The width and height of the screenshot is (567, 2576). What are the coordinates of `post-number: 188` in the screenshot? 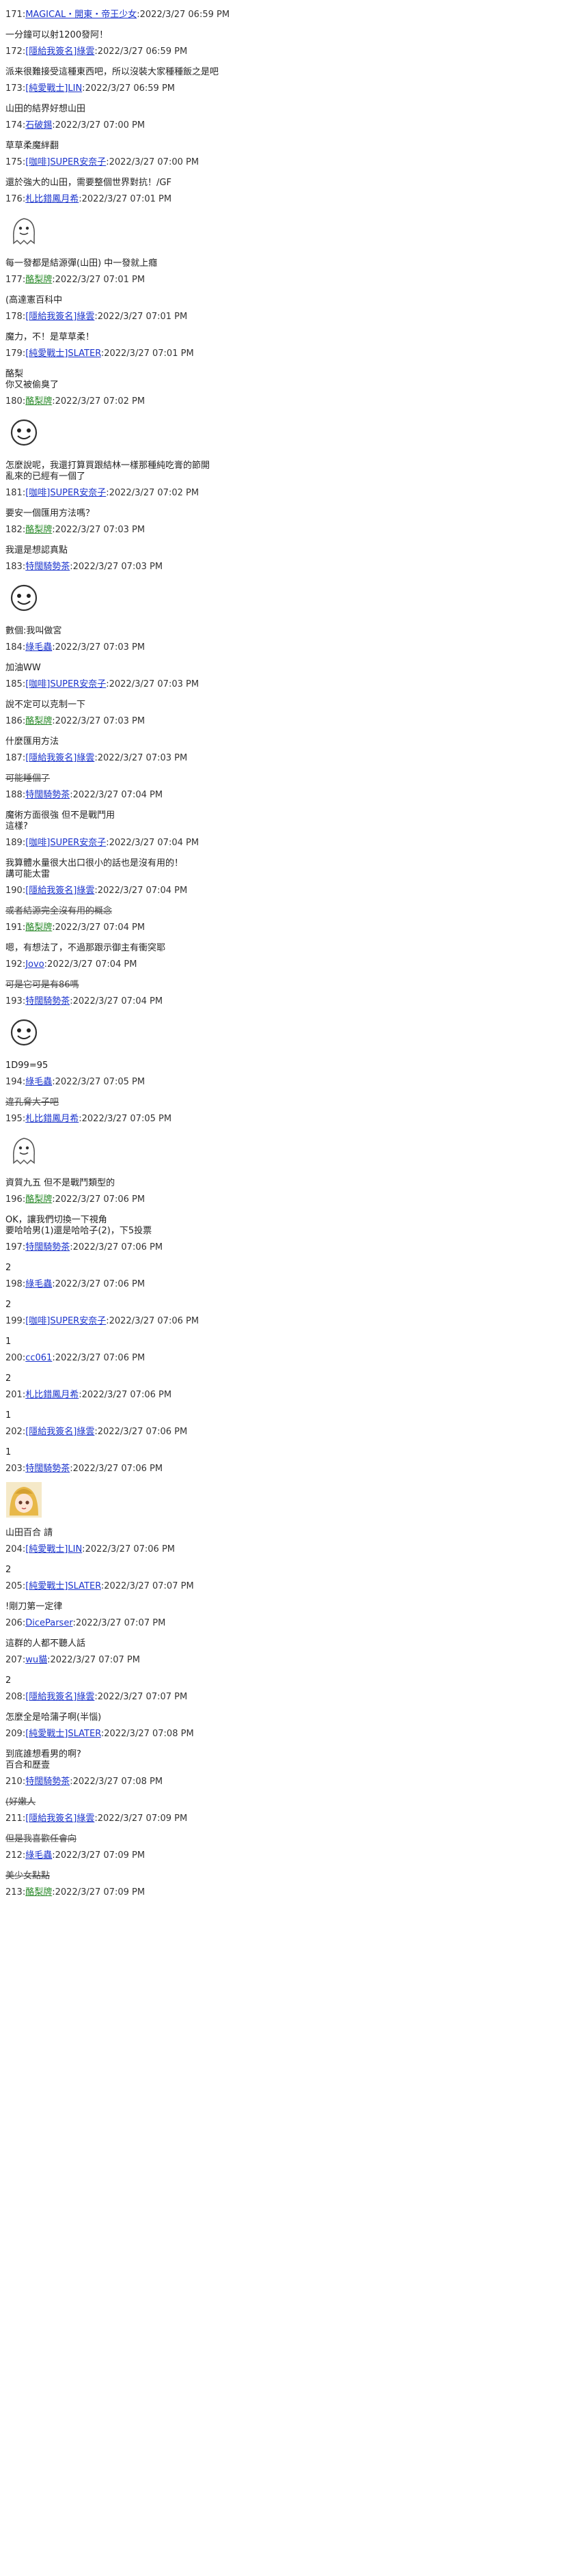 It's located at (14, 795).